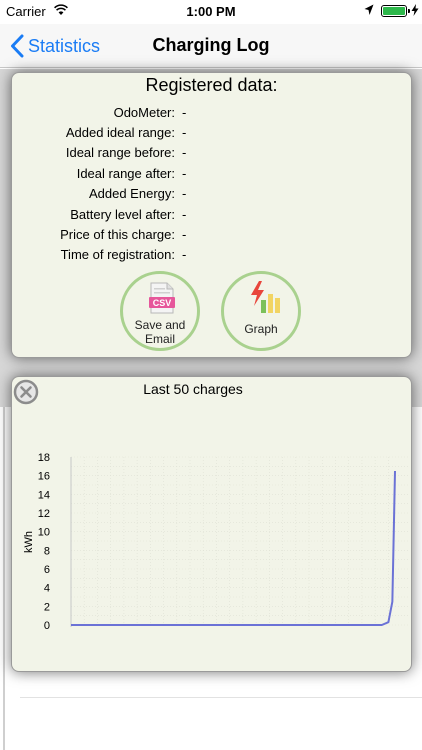  I want to click on row-label: Time of registration:, so click(117, 254).